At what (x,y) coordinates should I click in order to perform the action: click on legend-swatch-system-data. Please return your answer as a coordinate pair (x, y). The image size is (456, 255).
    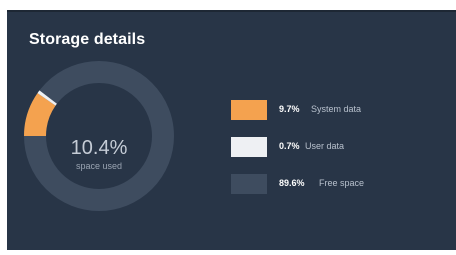
    Looking at the image, I should click on (249, 110).